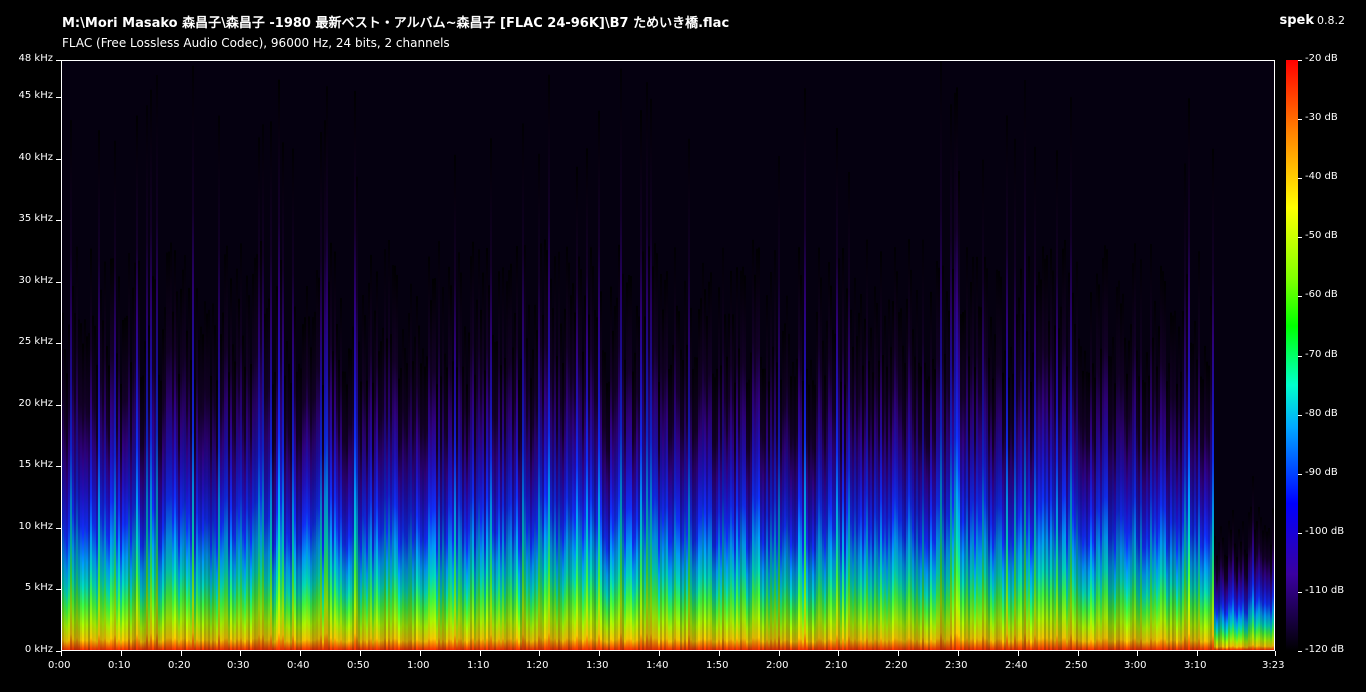  What do you see at coordinates (1321, 58) in the screenshot?
I see `colorbar-tick-label: -20 dB` at bounding box center [1321, 58].